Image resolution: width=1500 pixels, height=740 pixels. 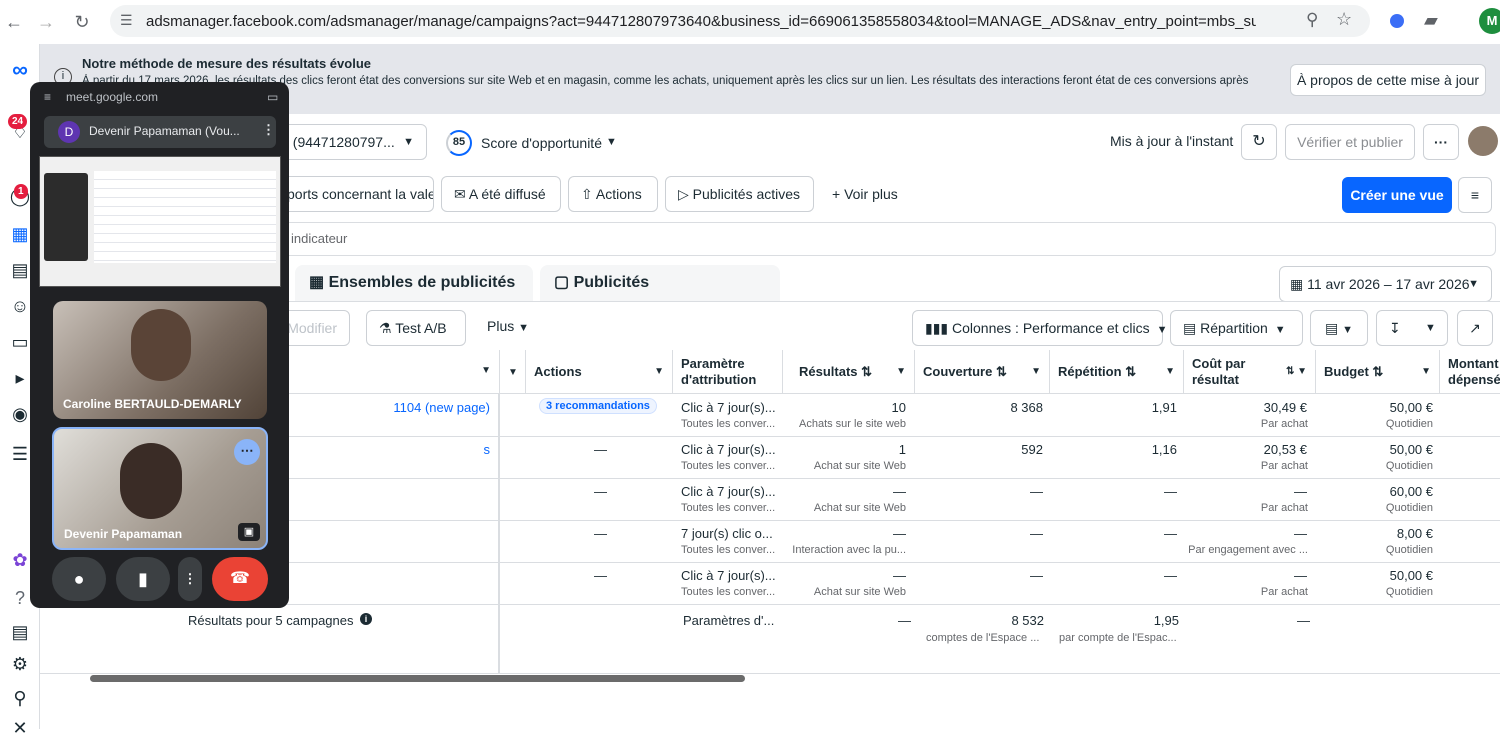 I want to click on account-selector: t (94471280797... ▼, so click(x=348, y=142).